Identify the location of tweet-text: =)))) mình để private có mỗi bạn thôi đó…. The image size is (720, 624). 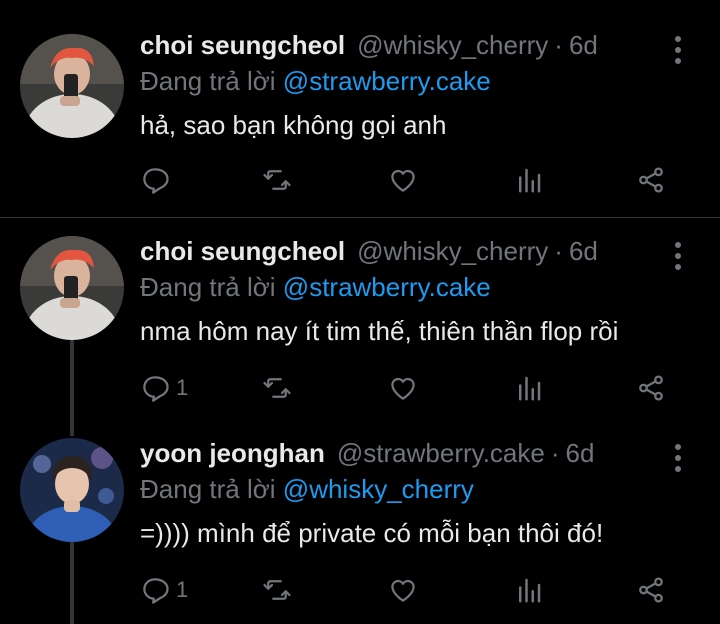
(372, 533).